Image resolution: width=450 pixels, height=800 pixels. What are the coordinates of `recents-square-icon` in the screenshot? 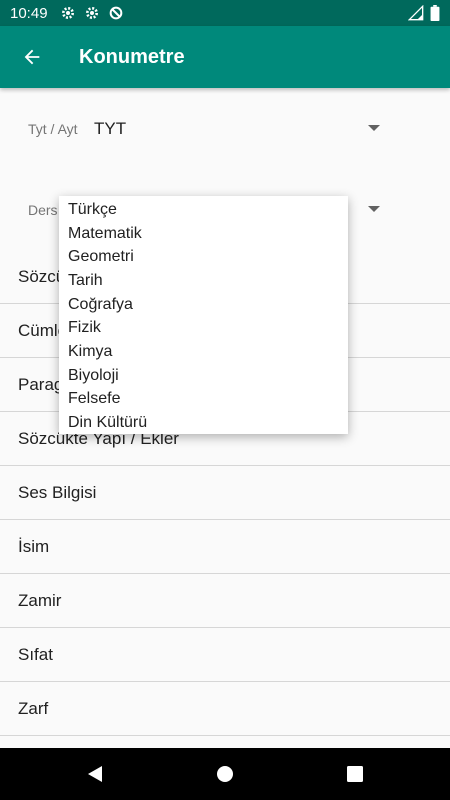 It's located at (355, 774).